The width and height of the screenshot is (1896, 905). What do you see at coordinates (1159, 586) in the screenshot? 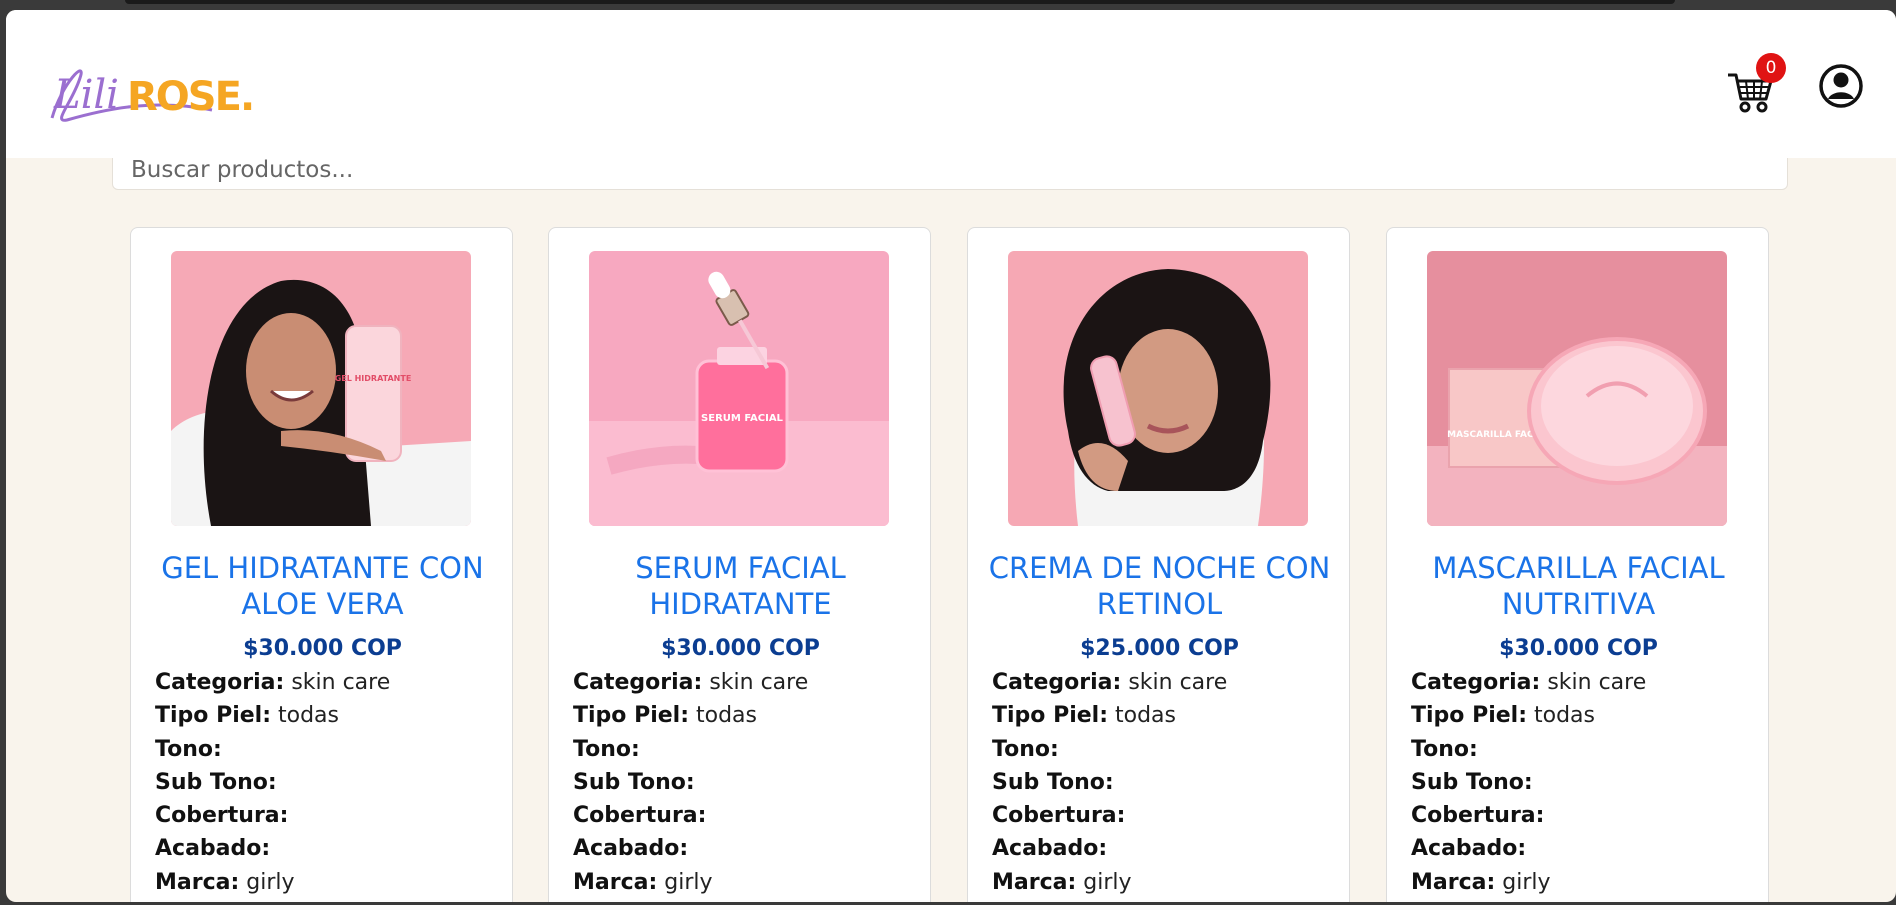
I see `product-name: CREMA DE NOCHE CON RETINOL` at bounding box center [1159, 586].